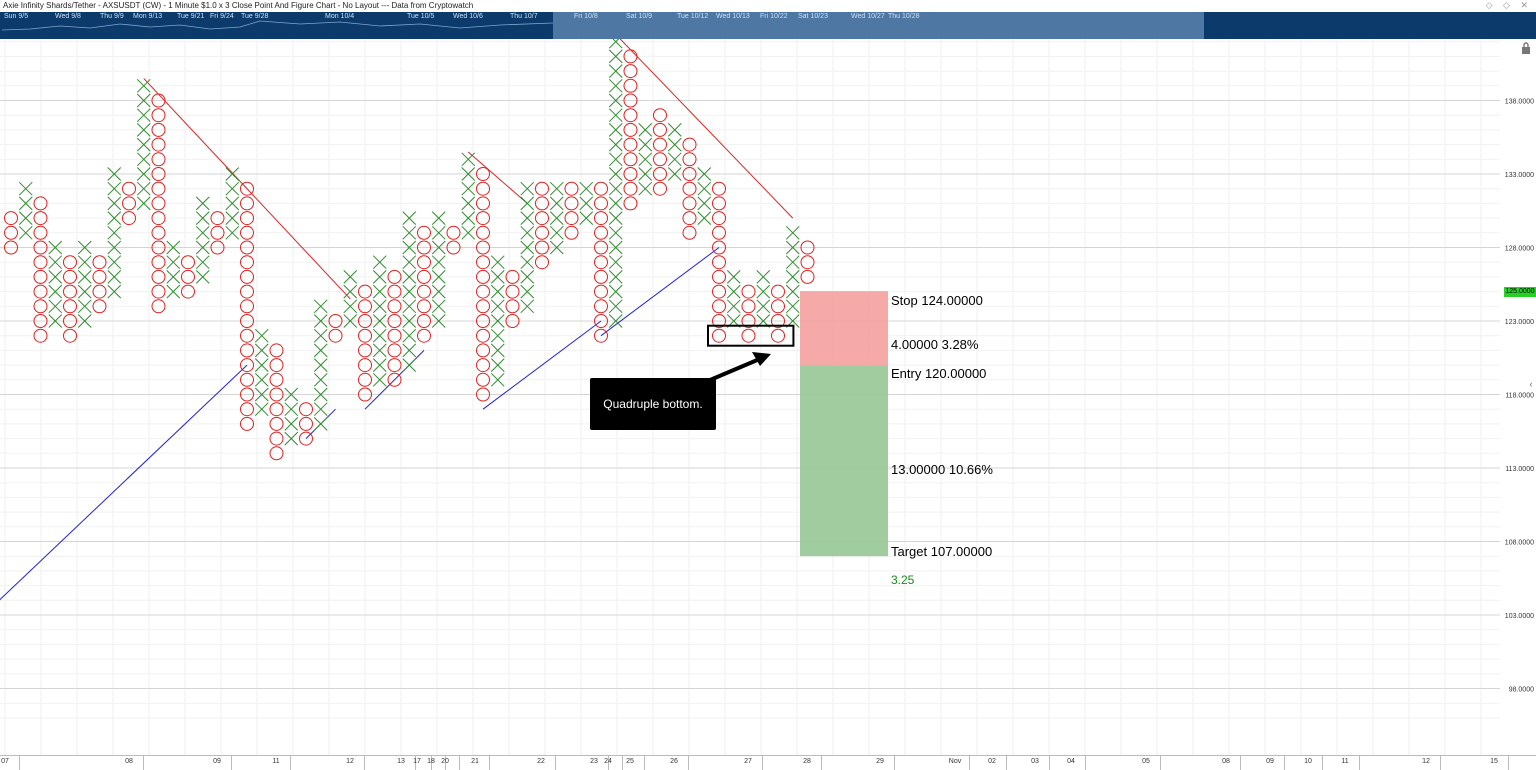 The height and width of the screenshot is (770, 1536). Describe the element at coordinates (903, 580) in the screenshot. I see `risk-reward-ratio: 3.25` at that location.